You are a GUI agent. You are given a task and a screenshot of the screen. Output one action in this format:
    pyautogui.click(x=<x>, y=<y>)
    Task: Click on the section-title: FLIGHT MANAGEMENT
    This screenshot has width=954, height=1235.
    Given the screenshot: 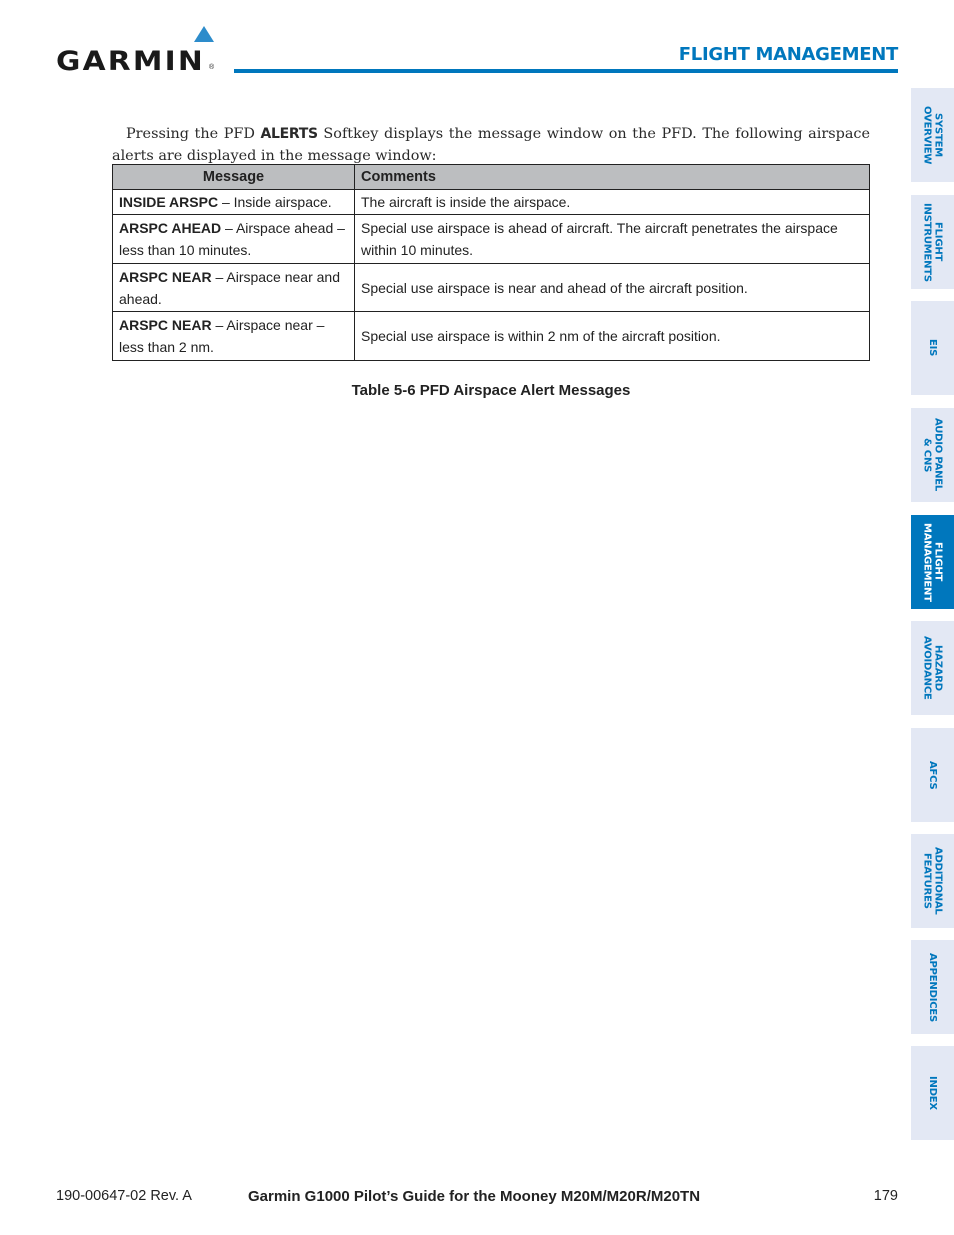 What is the action you would take?
    pyautogui.click(x=788, y=54)
    